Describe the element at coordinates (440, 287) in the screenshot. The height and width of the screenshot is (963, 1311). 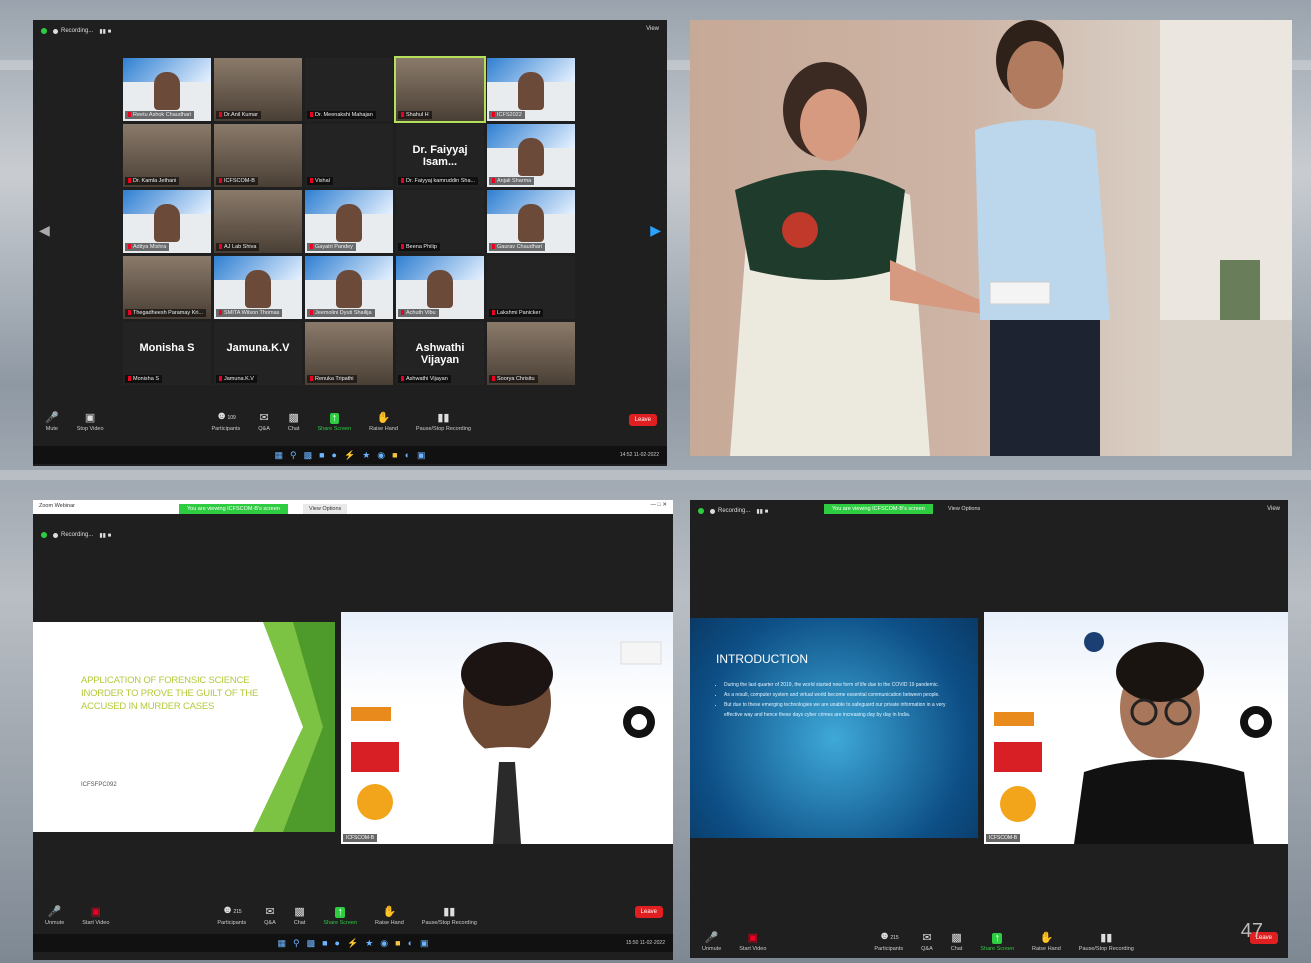
I see `participant-tile: Achuth Vibu` at that location.